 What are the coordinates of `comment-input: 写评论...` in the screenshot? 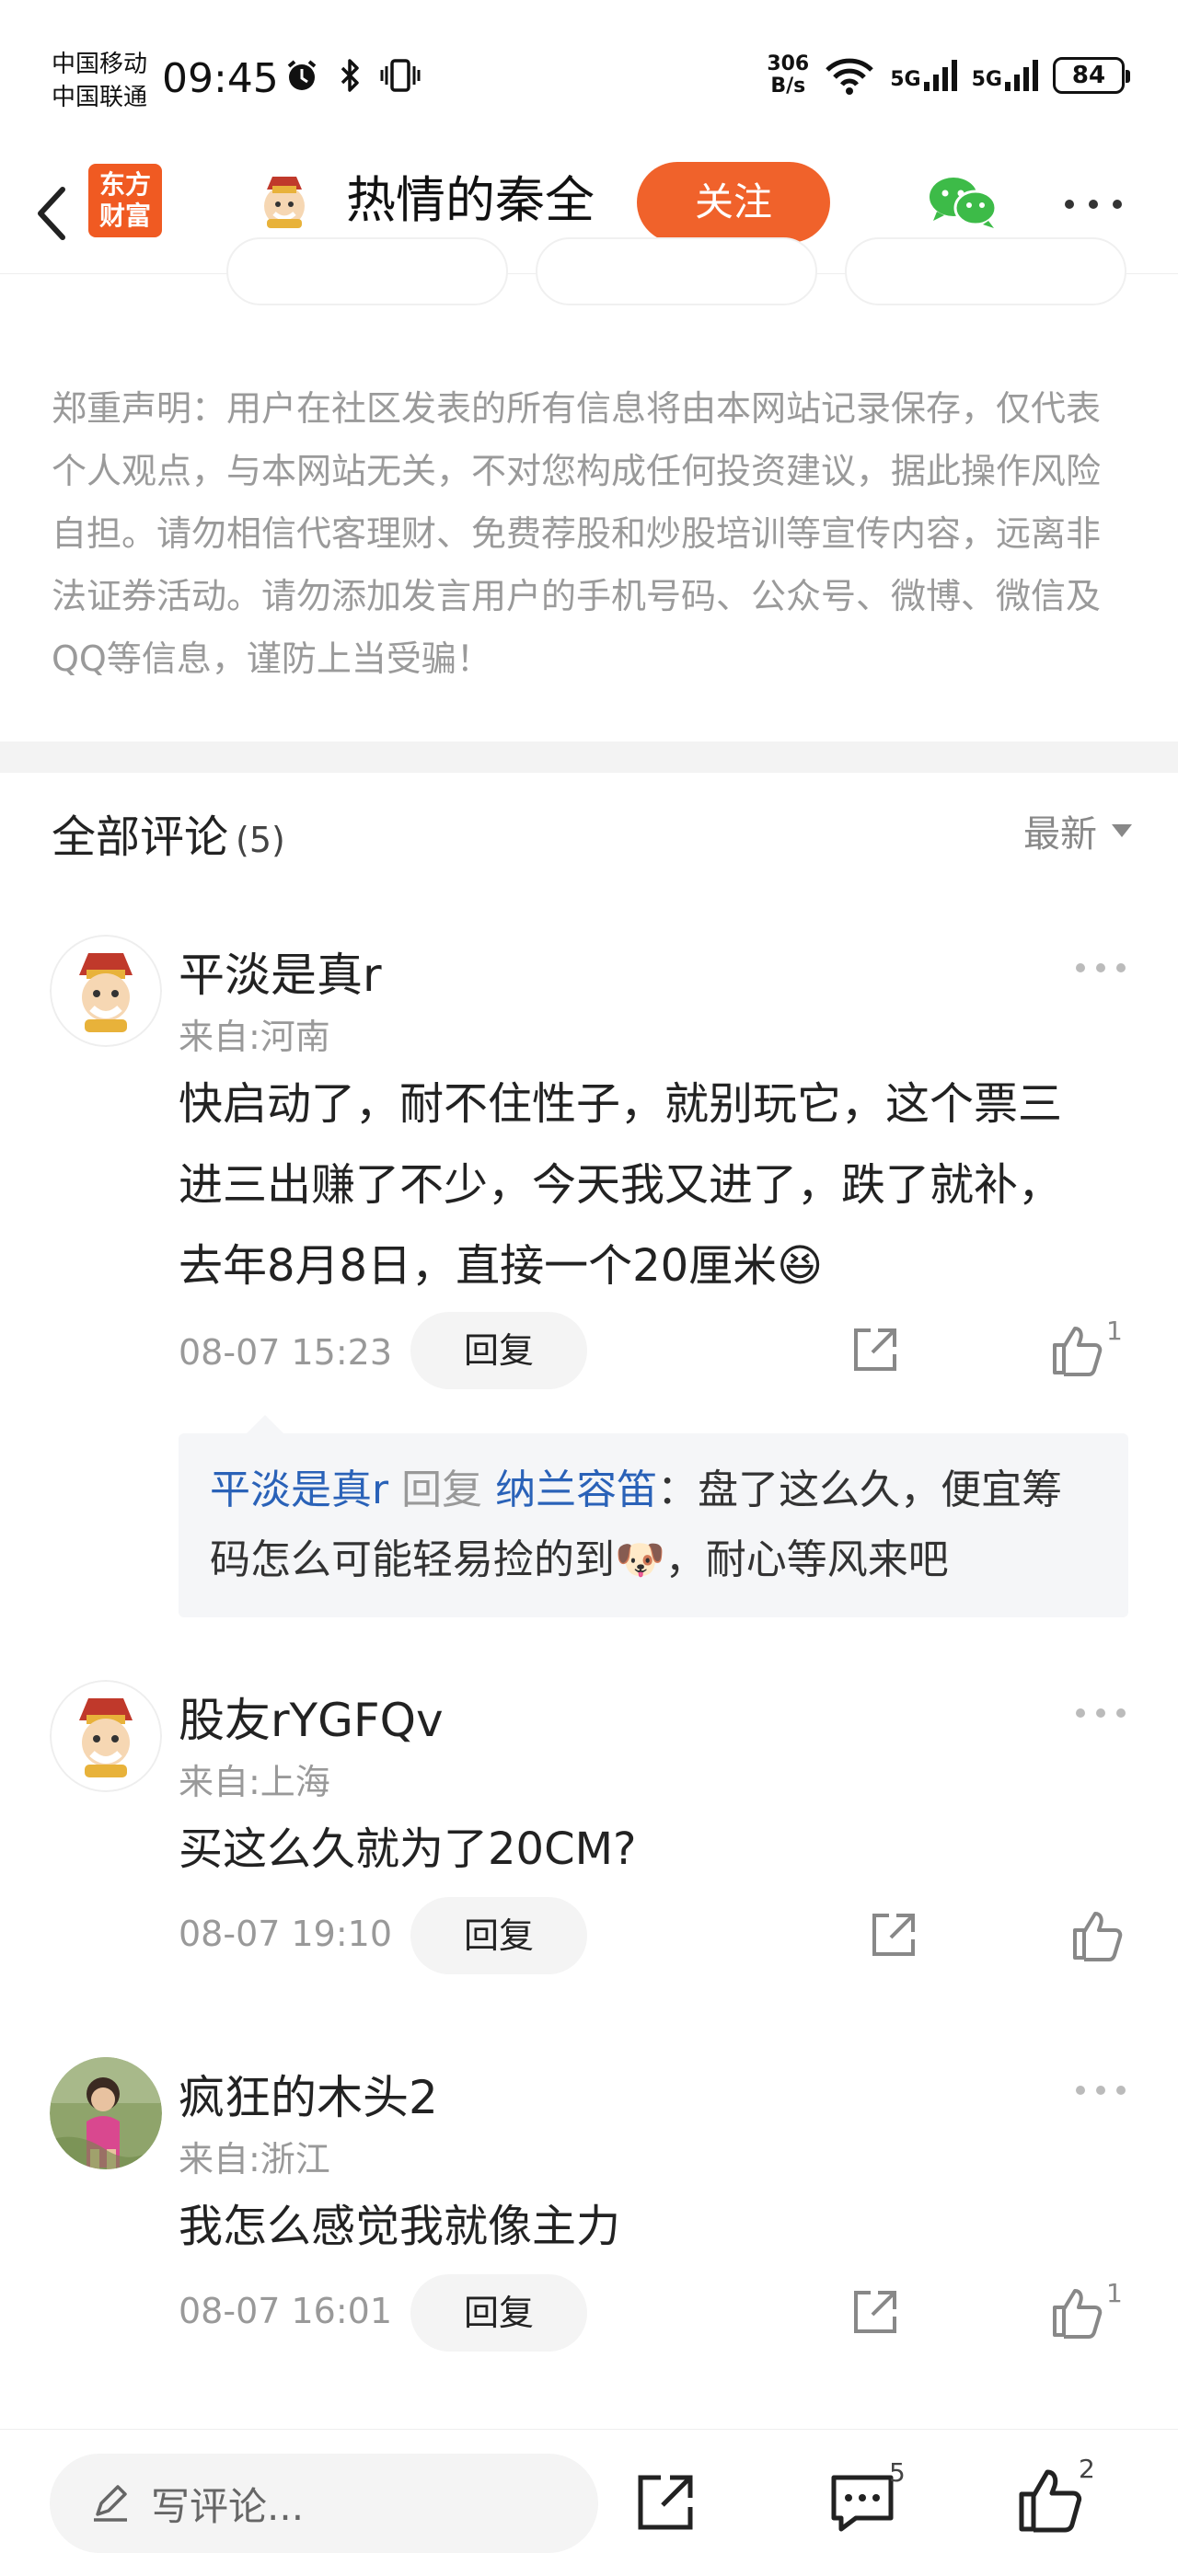 It's located at (324, 2503).